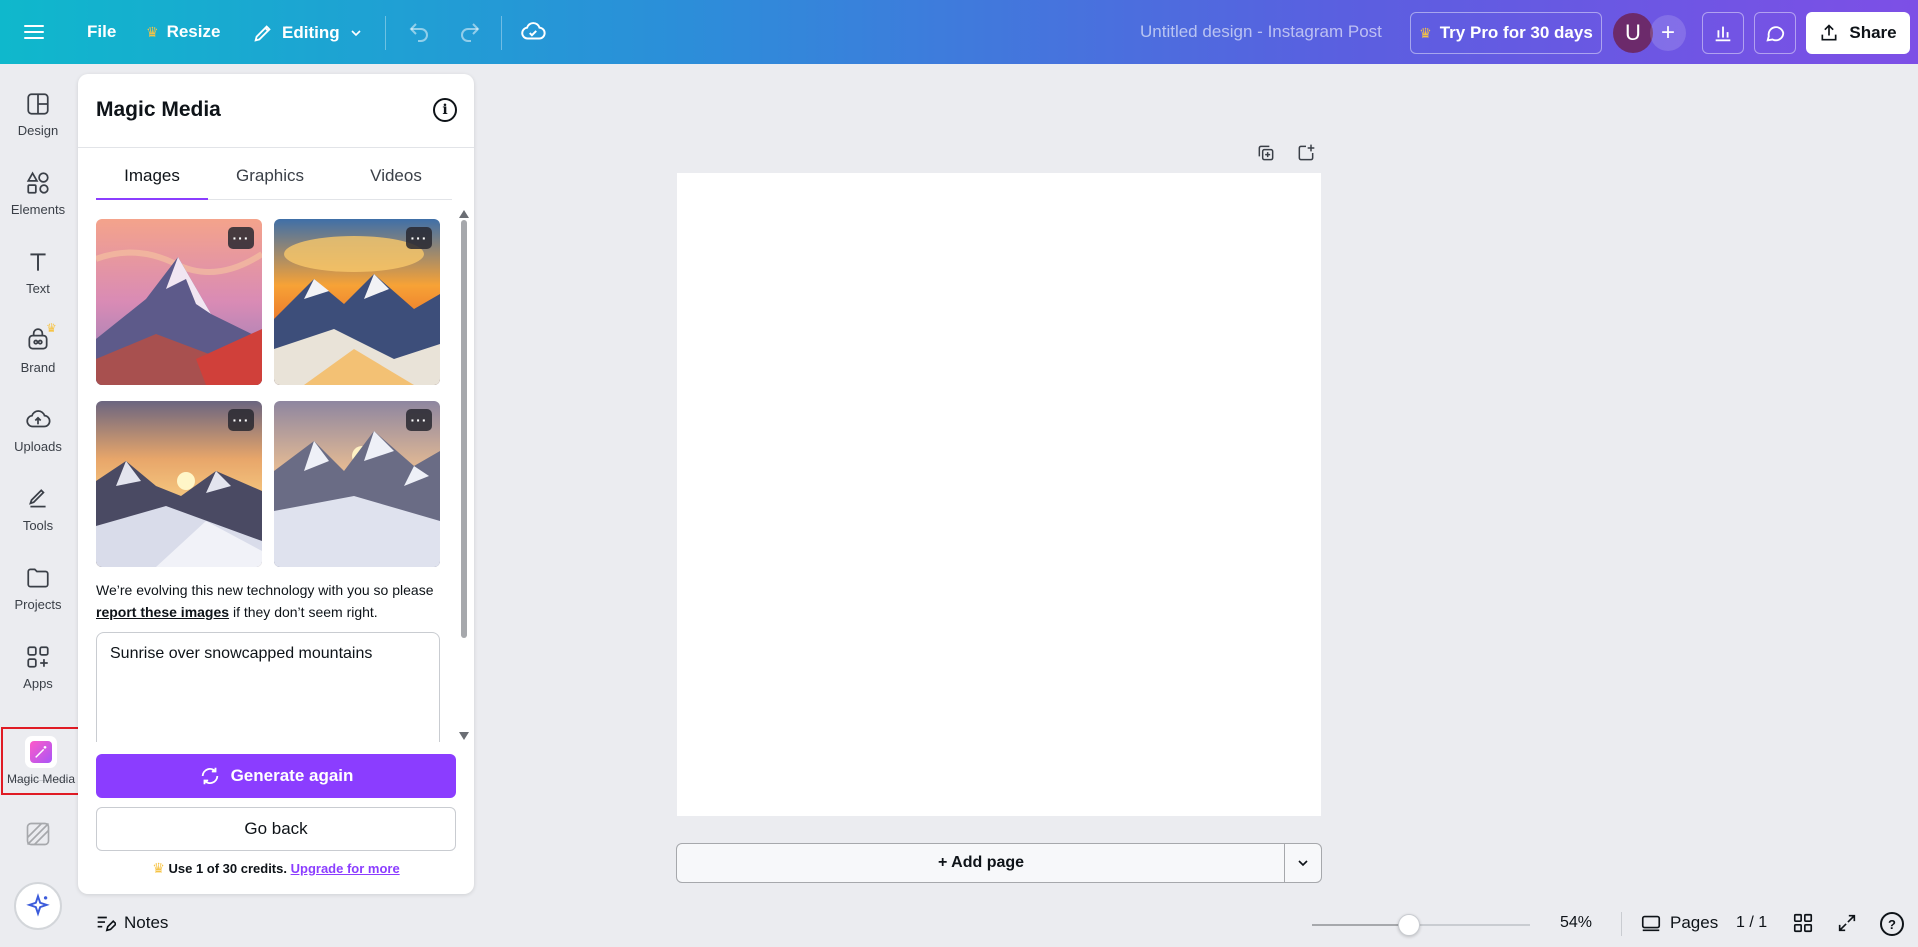 The width and height of the screenshot is (1918, 947). What do you see at coordinates (1266, 153) in the screenshot?
I see `duplicate-page-icon` at bounding box center [1266, 153].